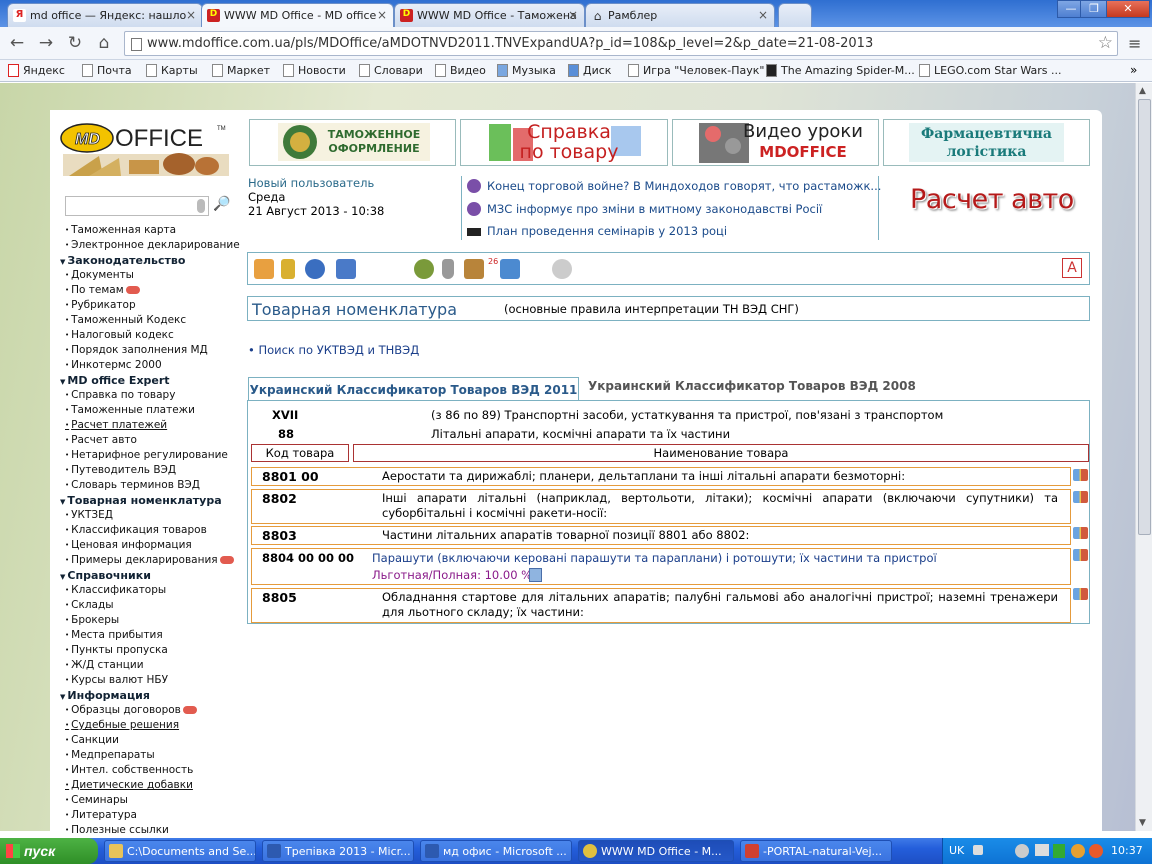 The height and width of the screenshot is (864, 1152). Describe the element at coordinates (1105, 43) in the screenshot. I see `bookmark-star-icon: ☆` at that location.